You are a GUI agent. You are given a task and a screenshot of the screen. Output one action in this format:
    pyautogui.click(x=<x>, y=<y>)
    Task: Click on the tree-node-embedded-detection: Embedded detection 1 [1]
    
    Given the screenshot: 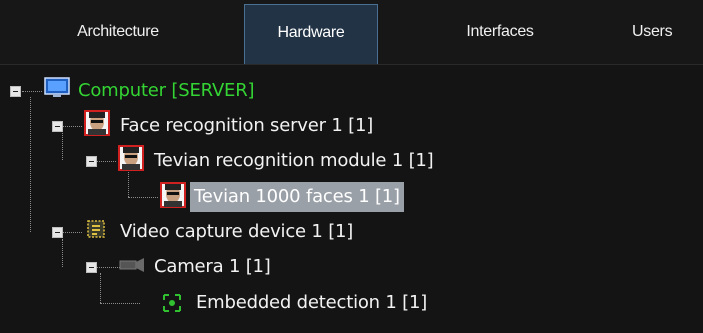 What is the action you would take?
    pyautogui.click(x=311, y=303)
    